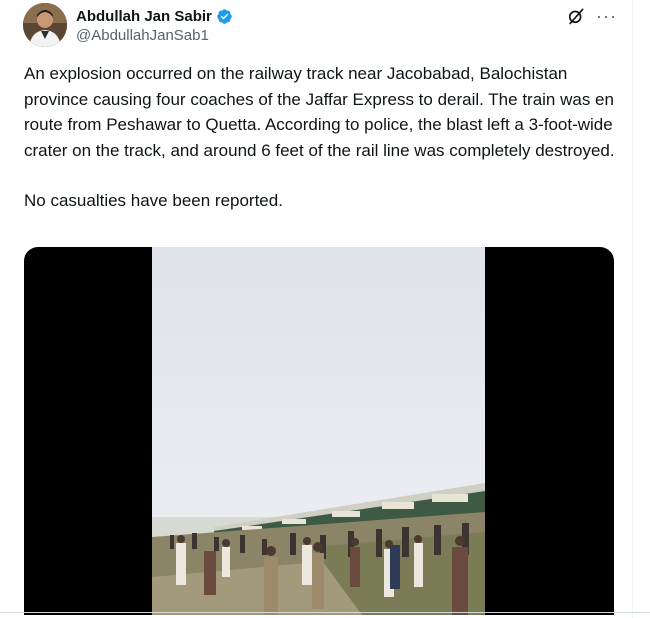  I want to click on verified-badge-icon, so click(224, 16).